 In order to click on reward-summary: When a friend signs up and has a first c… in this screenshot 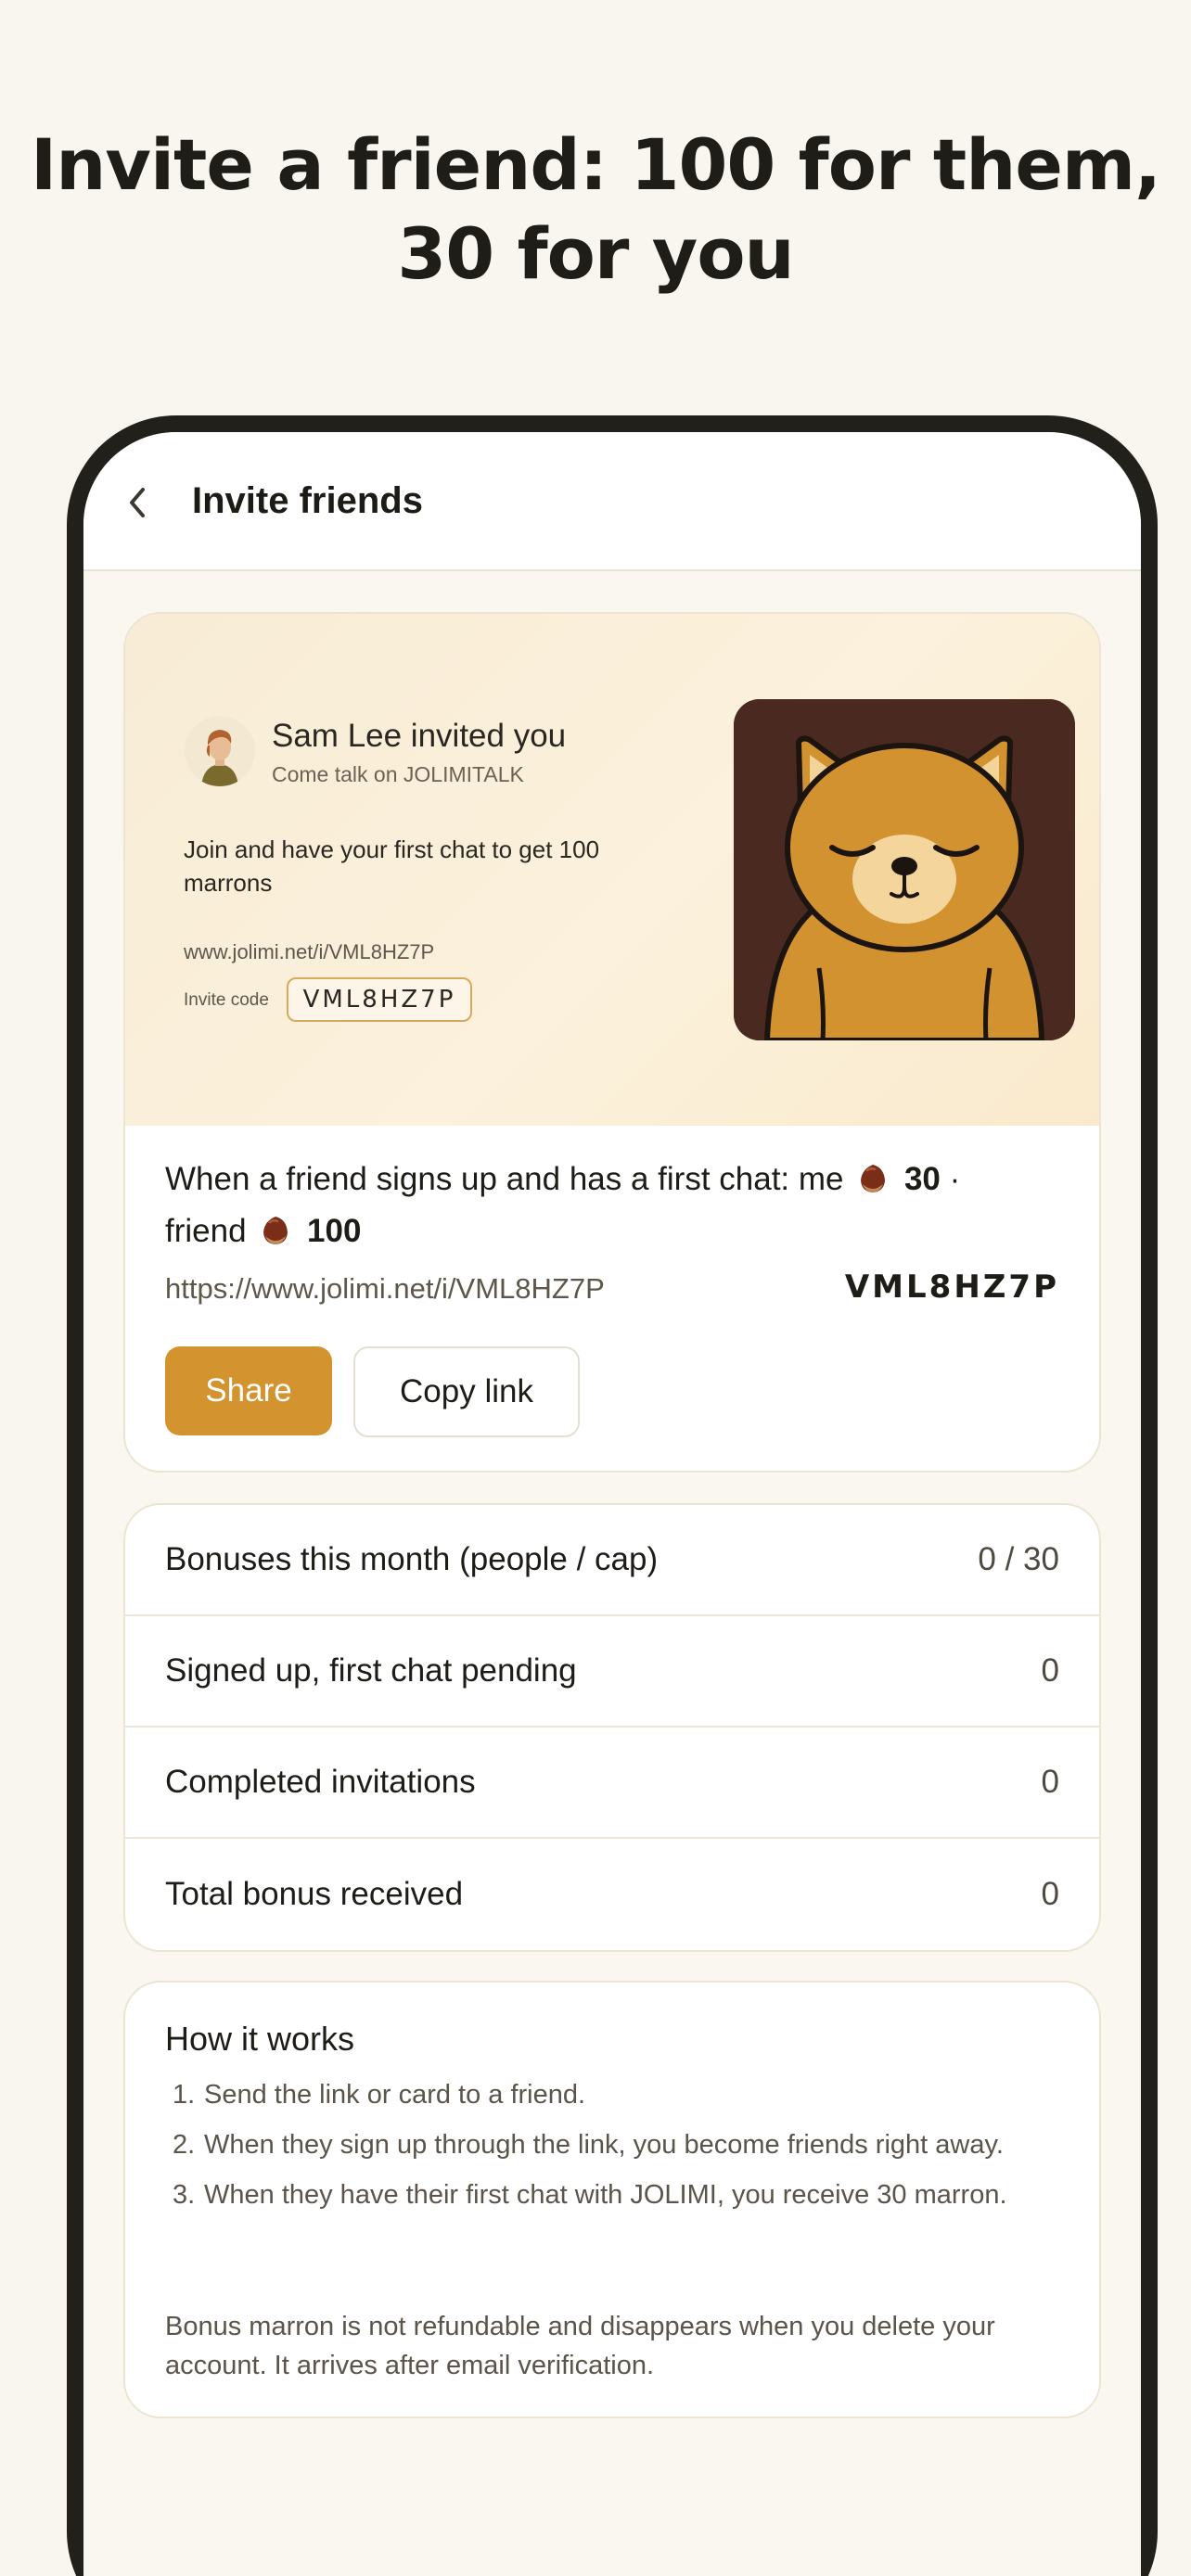, I will do `click(601, 1205)`.